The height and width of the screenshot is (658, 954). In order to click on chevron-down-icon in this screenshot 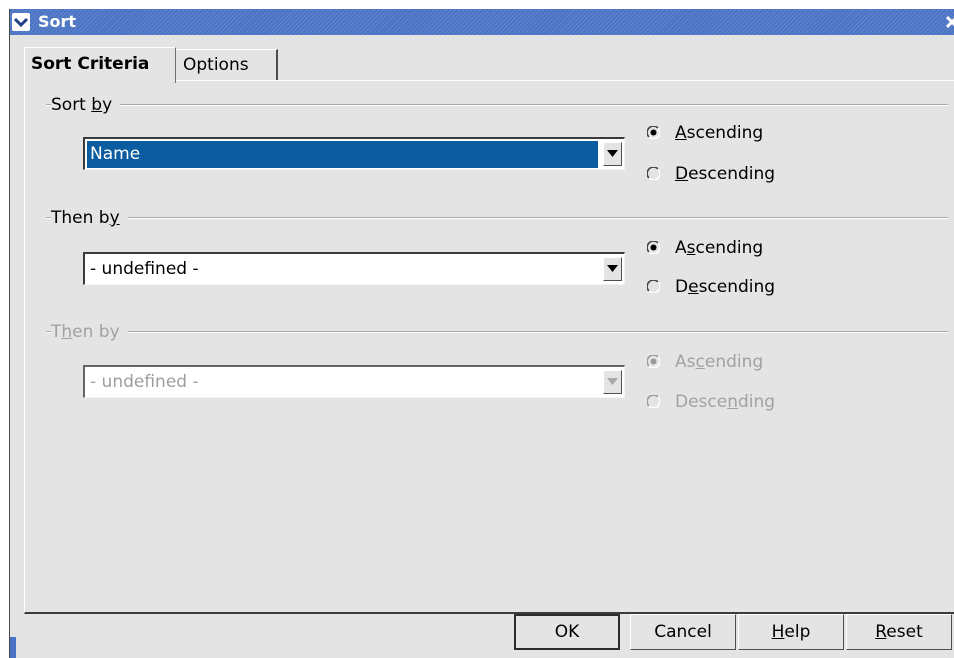, I will do `click(21, 22)`.